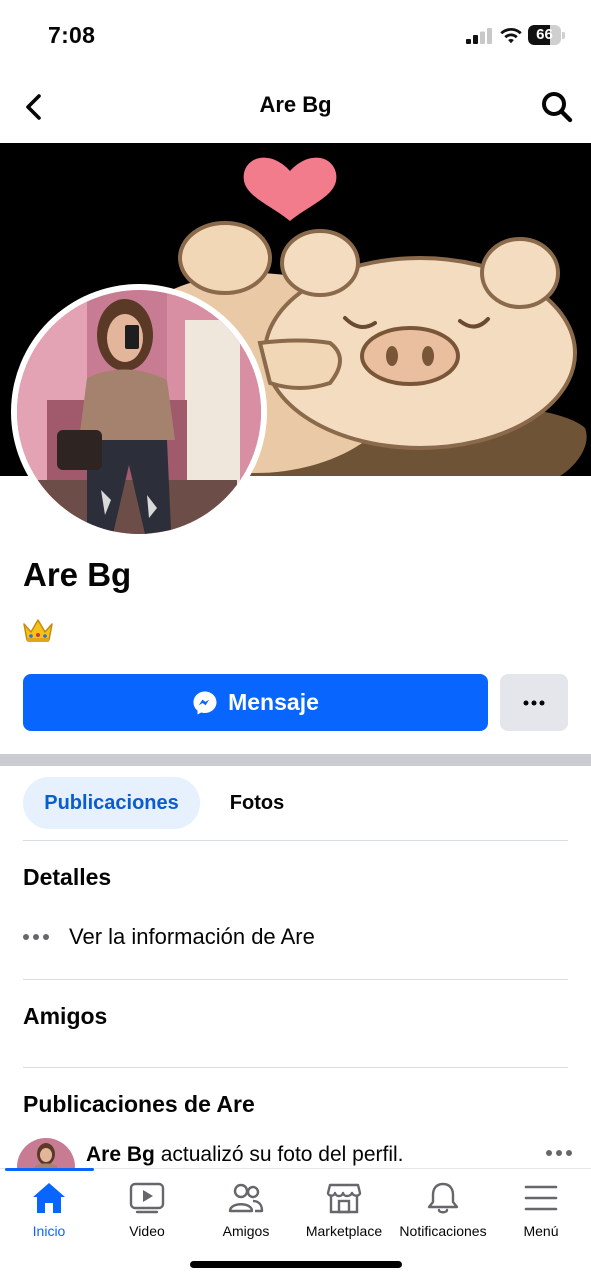  I want to click on profile-photo, so click(139, 412).